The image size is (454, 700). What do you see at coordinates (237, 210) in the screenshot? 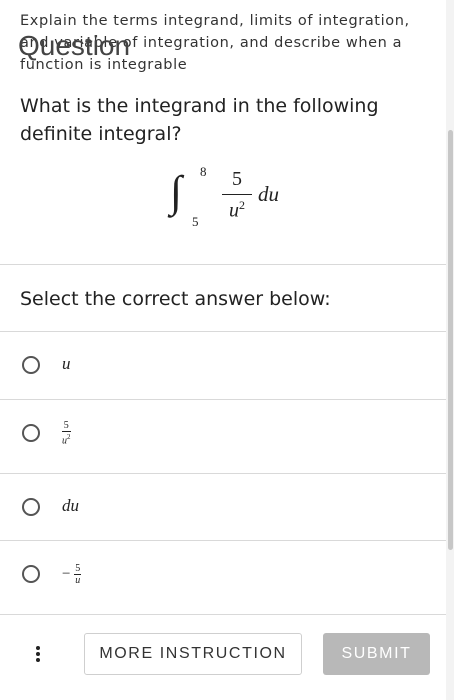
I see `integrand-denominator: u2` at bounding box center [237, 210].